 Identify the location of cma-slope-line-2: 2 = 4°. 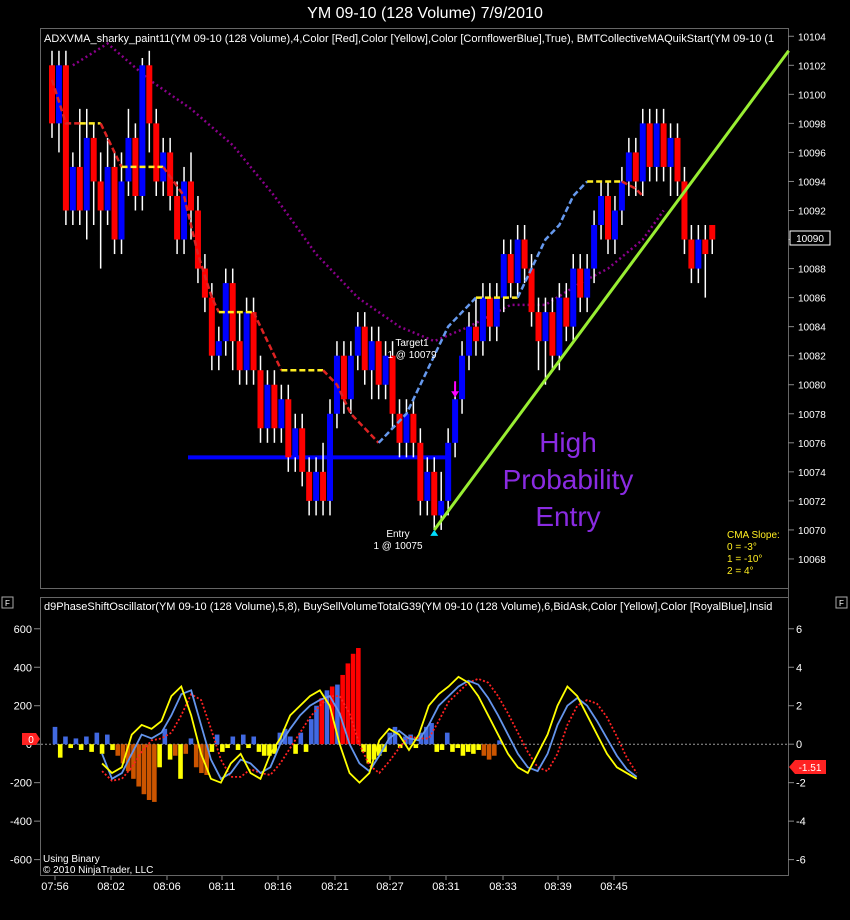
(740, 571).